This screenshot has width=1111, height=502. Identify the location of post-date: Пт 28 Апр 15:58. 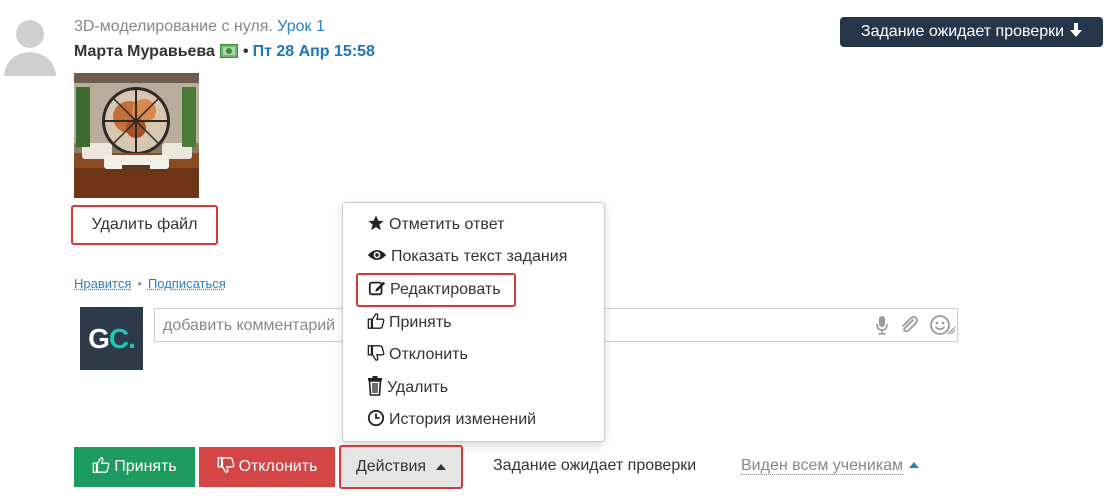
(314, 51).